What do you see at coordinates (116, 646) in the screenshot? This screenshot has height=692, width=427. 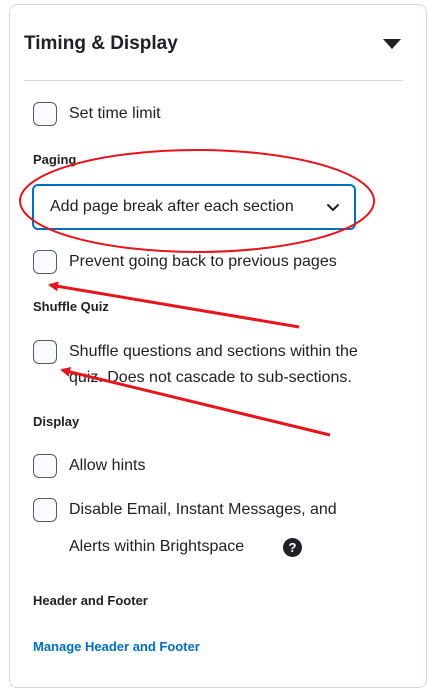 I see `manage-header-footer-link: Manage Header and Footer` at bounding box center [116, 646].